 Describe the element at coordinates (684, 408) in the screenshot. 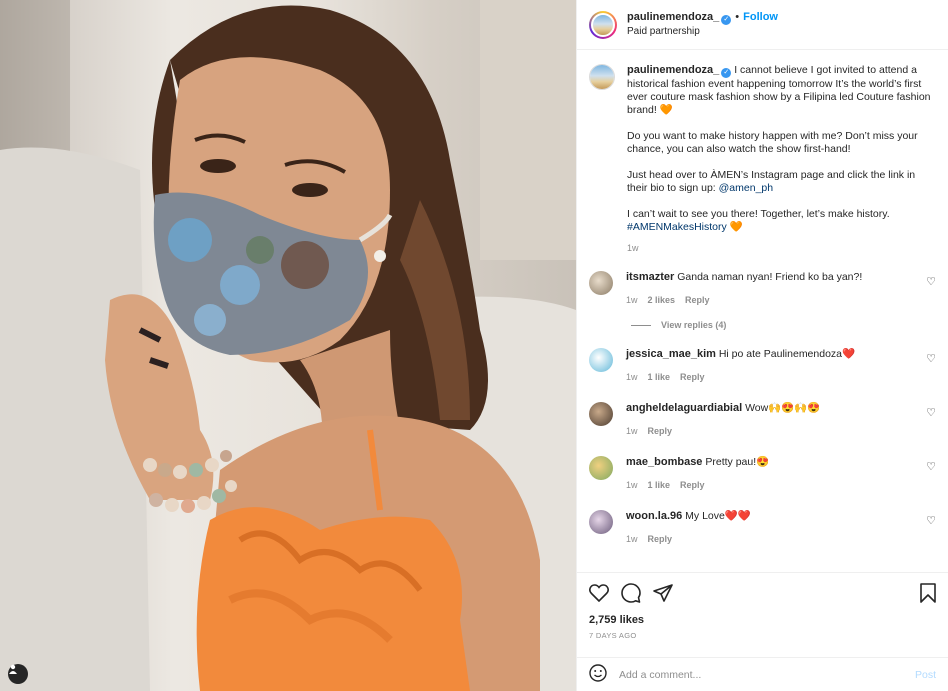

I see `comment-username: angheldelaguardiabial` at that location.